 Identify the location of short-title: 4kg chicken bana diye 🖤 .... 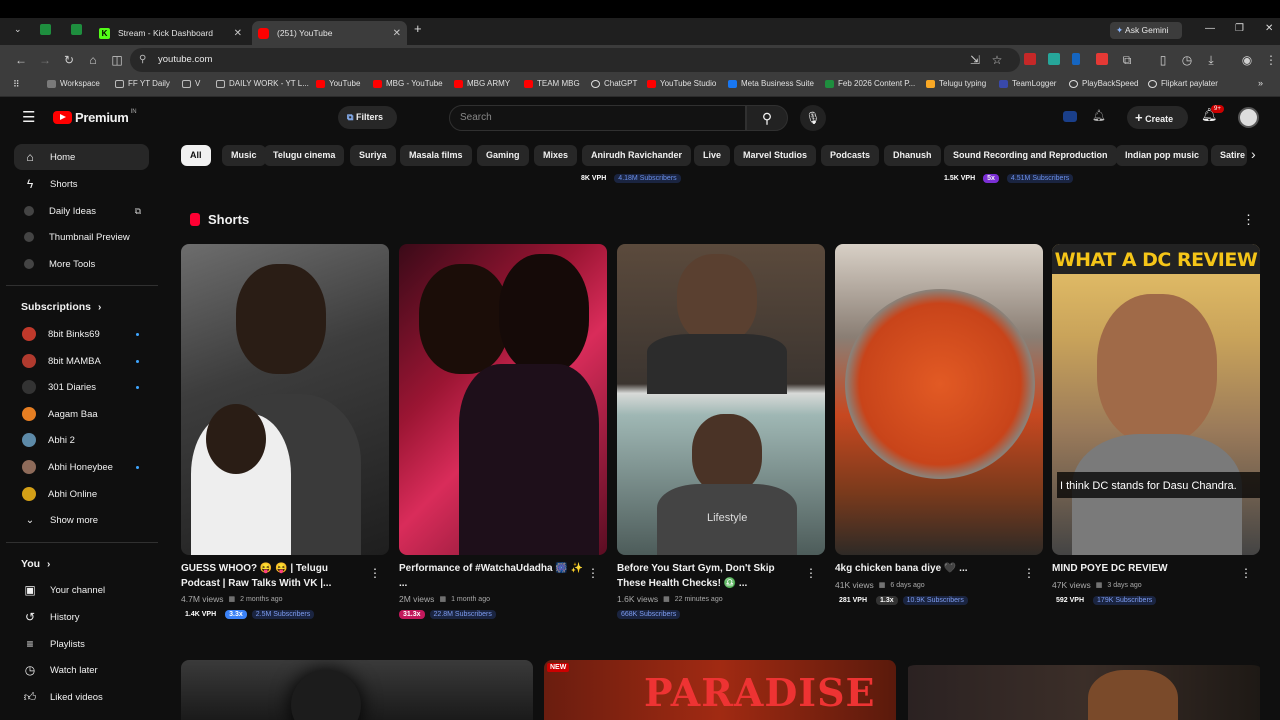
(927, 568).